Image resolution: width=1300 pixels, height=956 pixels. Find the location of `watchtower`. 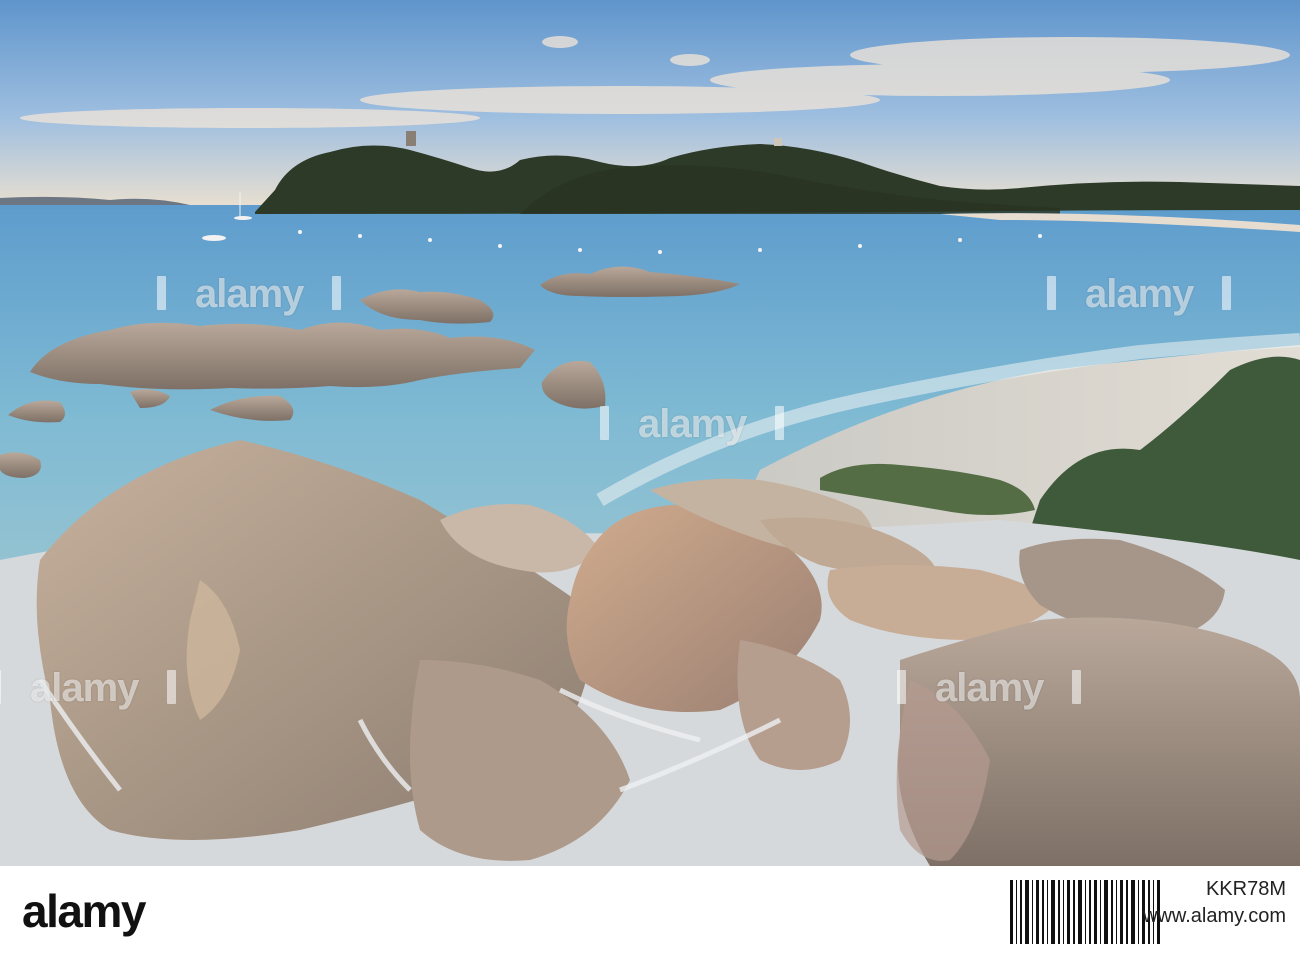

watchtower is located at coordinates (411, 138).